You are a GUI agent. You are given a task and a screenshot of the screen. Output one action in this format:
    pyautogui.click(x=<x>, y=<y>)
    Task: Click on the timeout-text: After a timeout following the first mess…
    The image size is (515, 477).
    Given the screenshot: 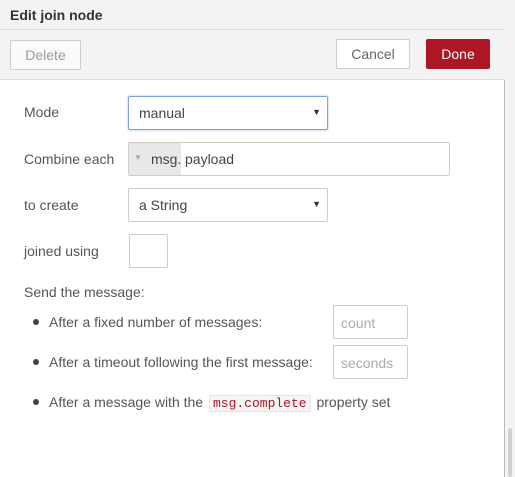 What is the action you would take?
    pyautogui.click(x=181, y=362)
    